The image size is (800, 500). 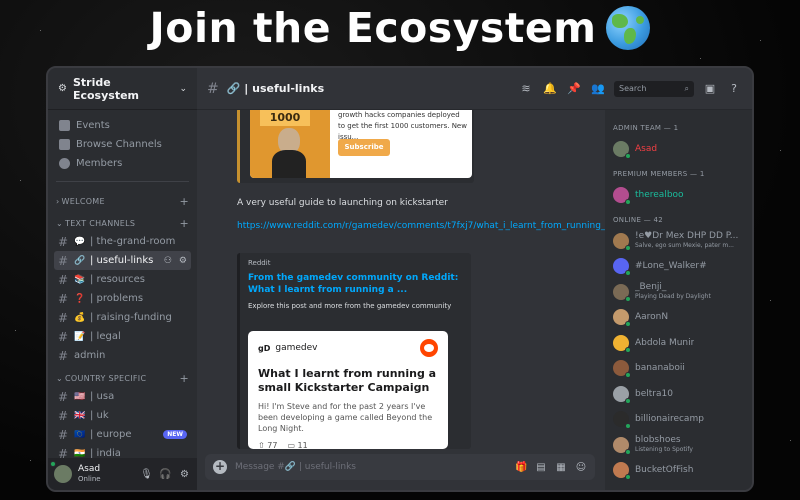 What do you see at coordinates (550, 88) in the screenshot?
I see `bell-icon: 🔔` at bounding box center [550, 88].